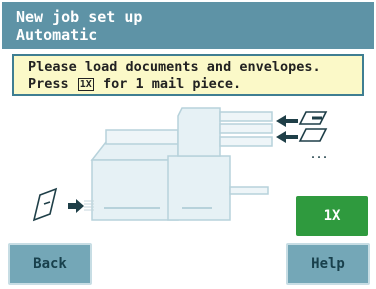 This screenshot has width=376, height=289. Describe the element at coordinates (50, 264) in the screenshot. I see `back-button: Back` at that location.